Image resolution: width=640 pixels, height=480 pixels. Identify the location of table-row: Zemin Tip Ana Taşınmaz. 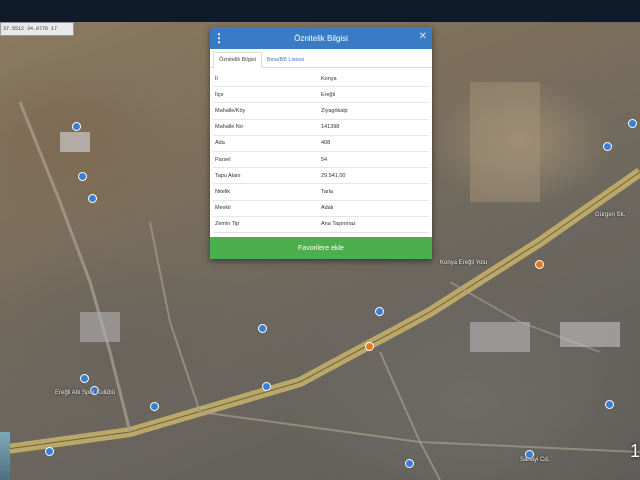
(321, 225).